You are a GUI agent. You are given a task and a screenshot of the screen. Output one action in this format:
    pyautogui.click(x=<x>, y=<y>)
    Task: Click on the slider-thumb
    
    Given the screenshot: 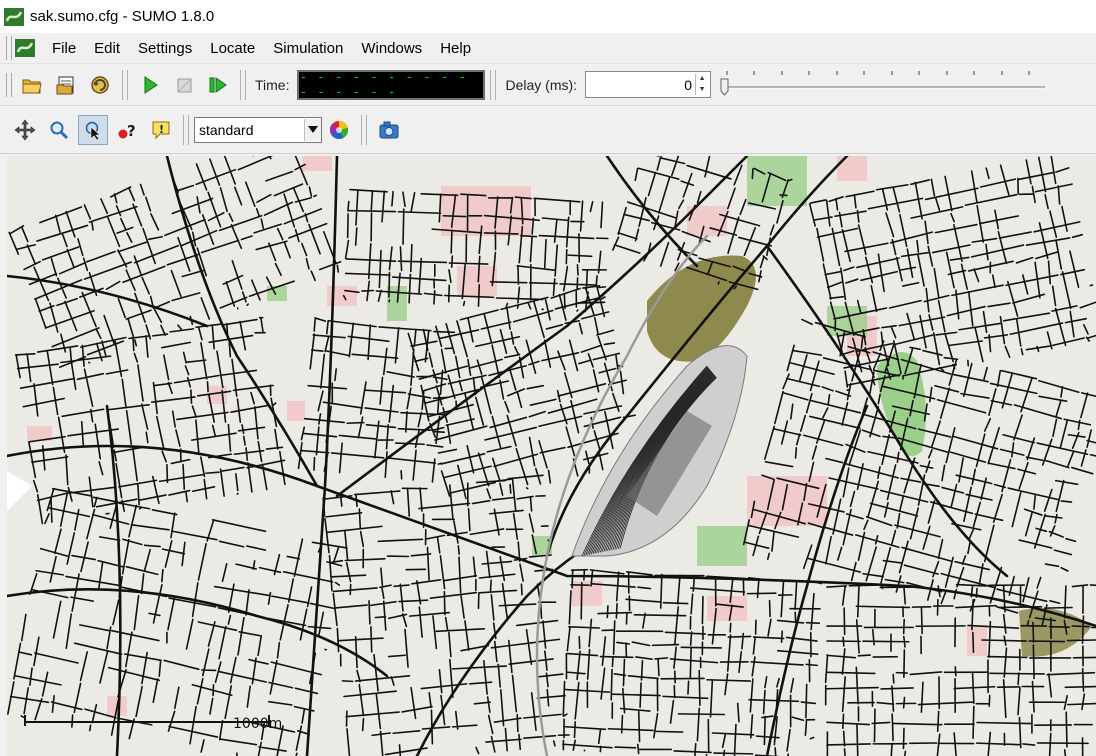 What is the action you would take?
    pyautogui.click(x=724, y=87)
    